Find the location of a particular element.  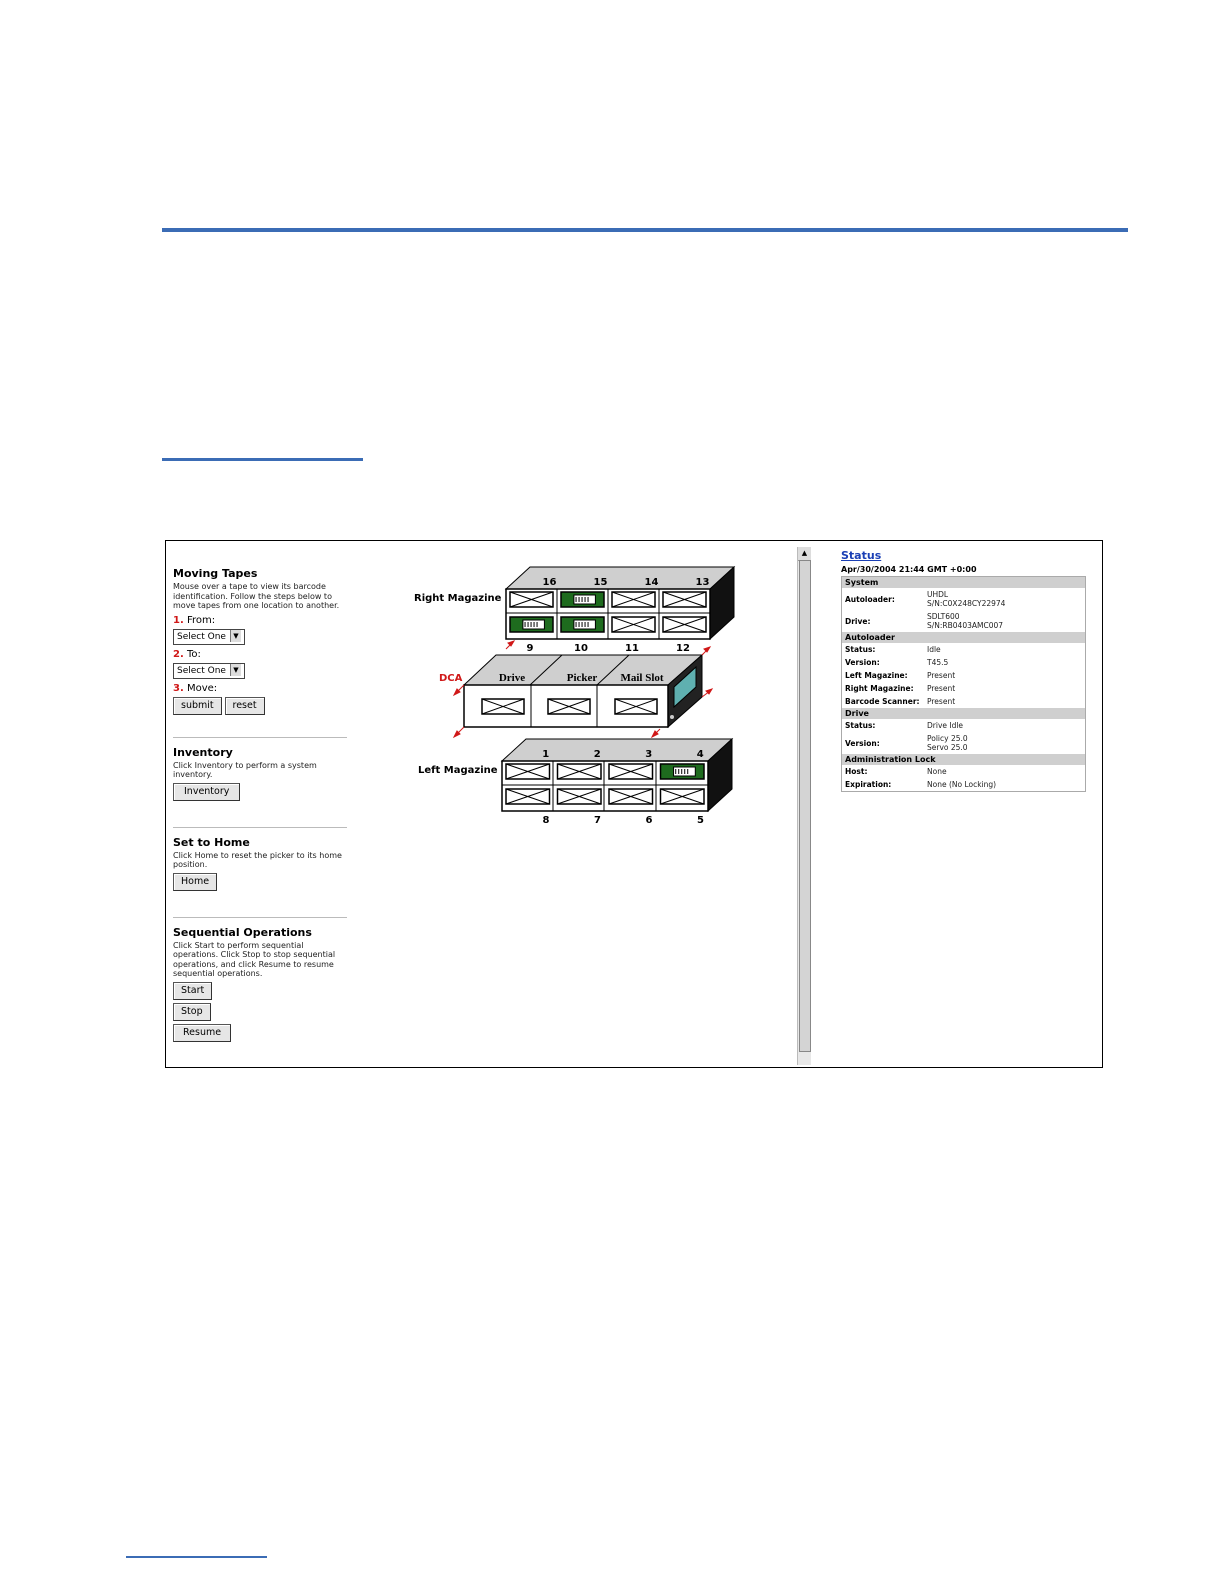

section-rule is located at coordinates (262, 459).